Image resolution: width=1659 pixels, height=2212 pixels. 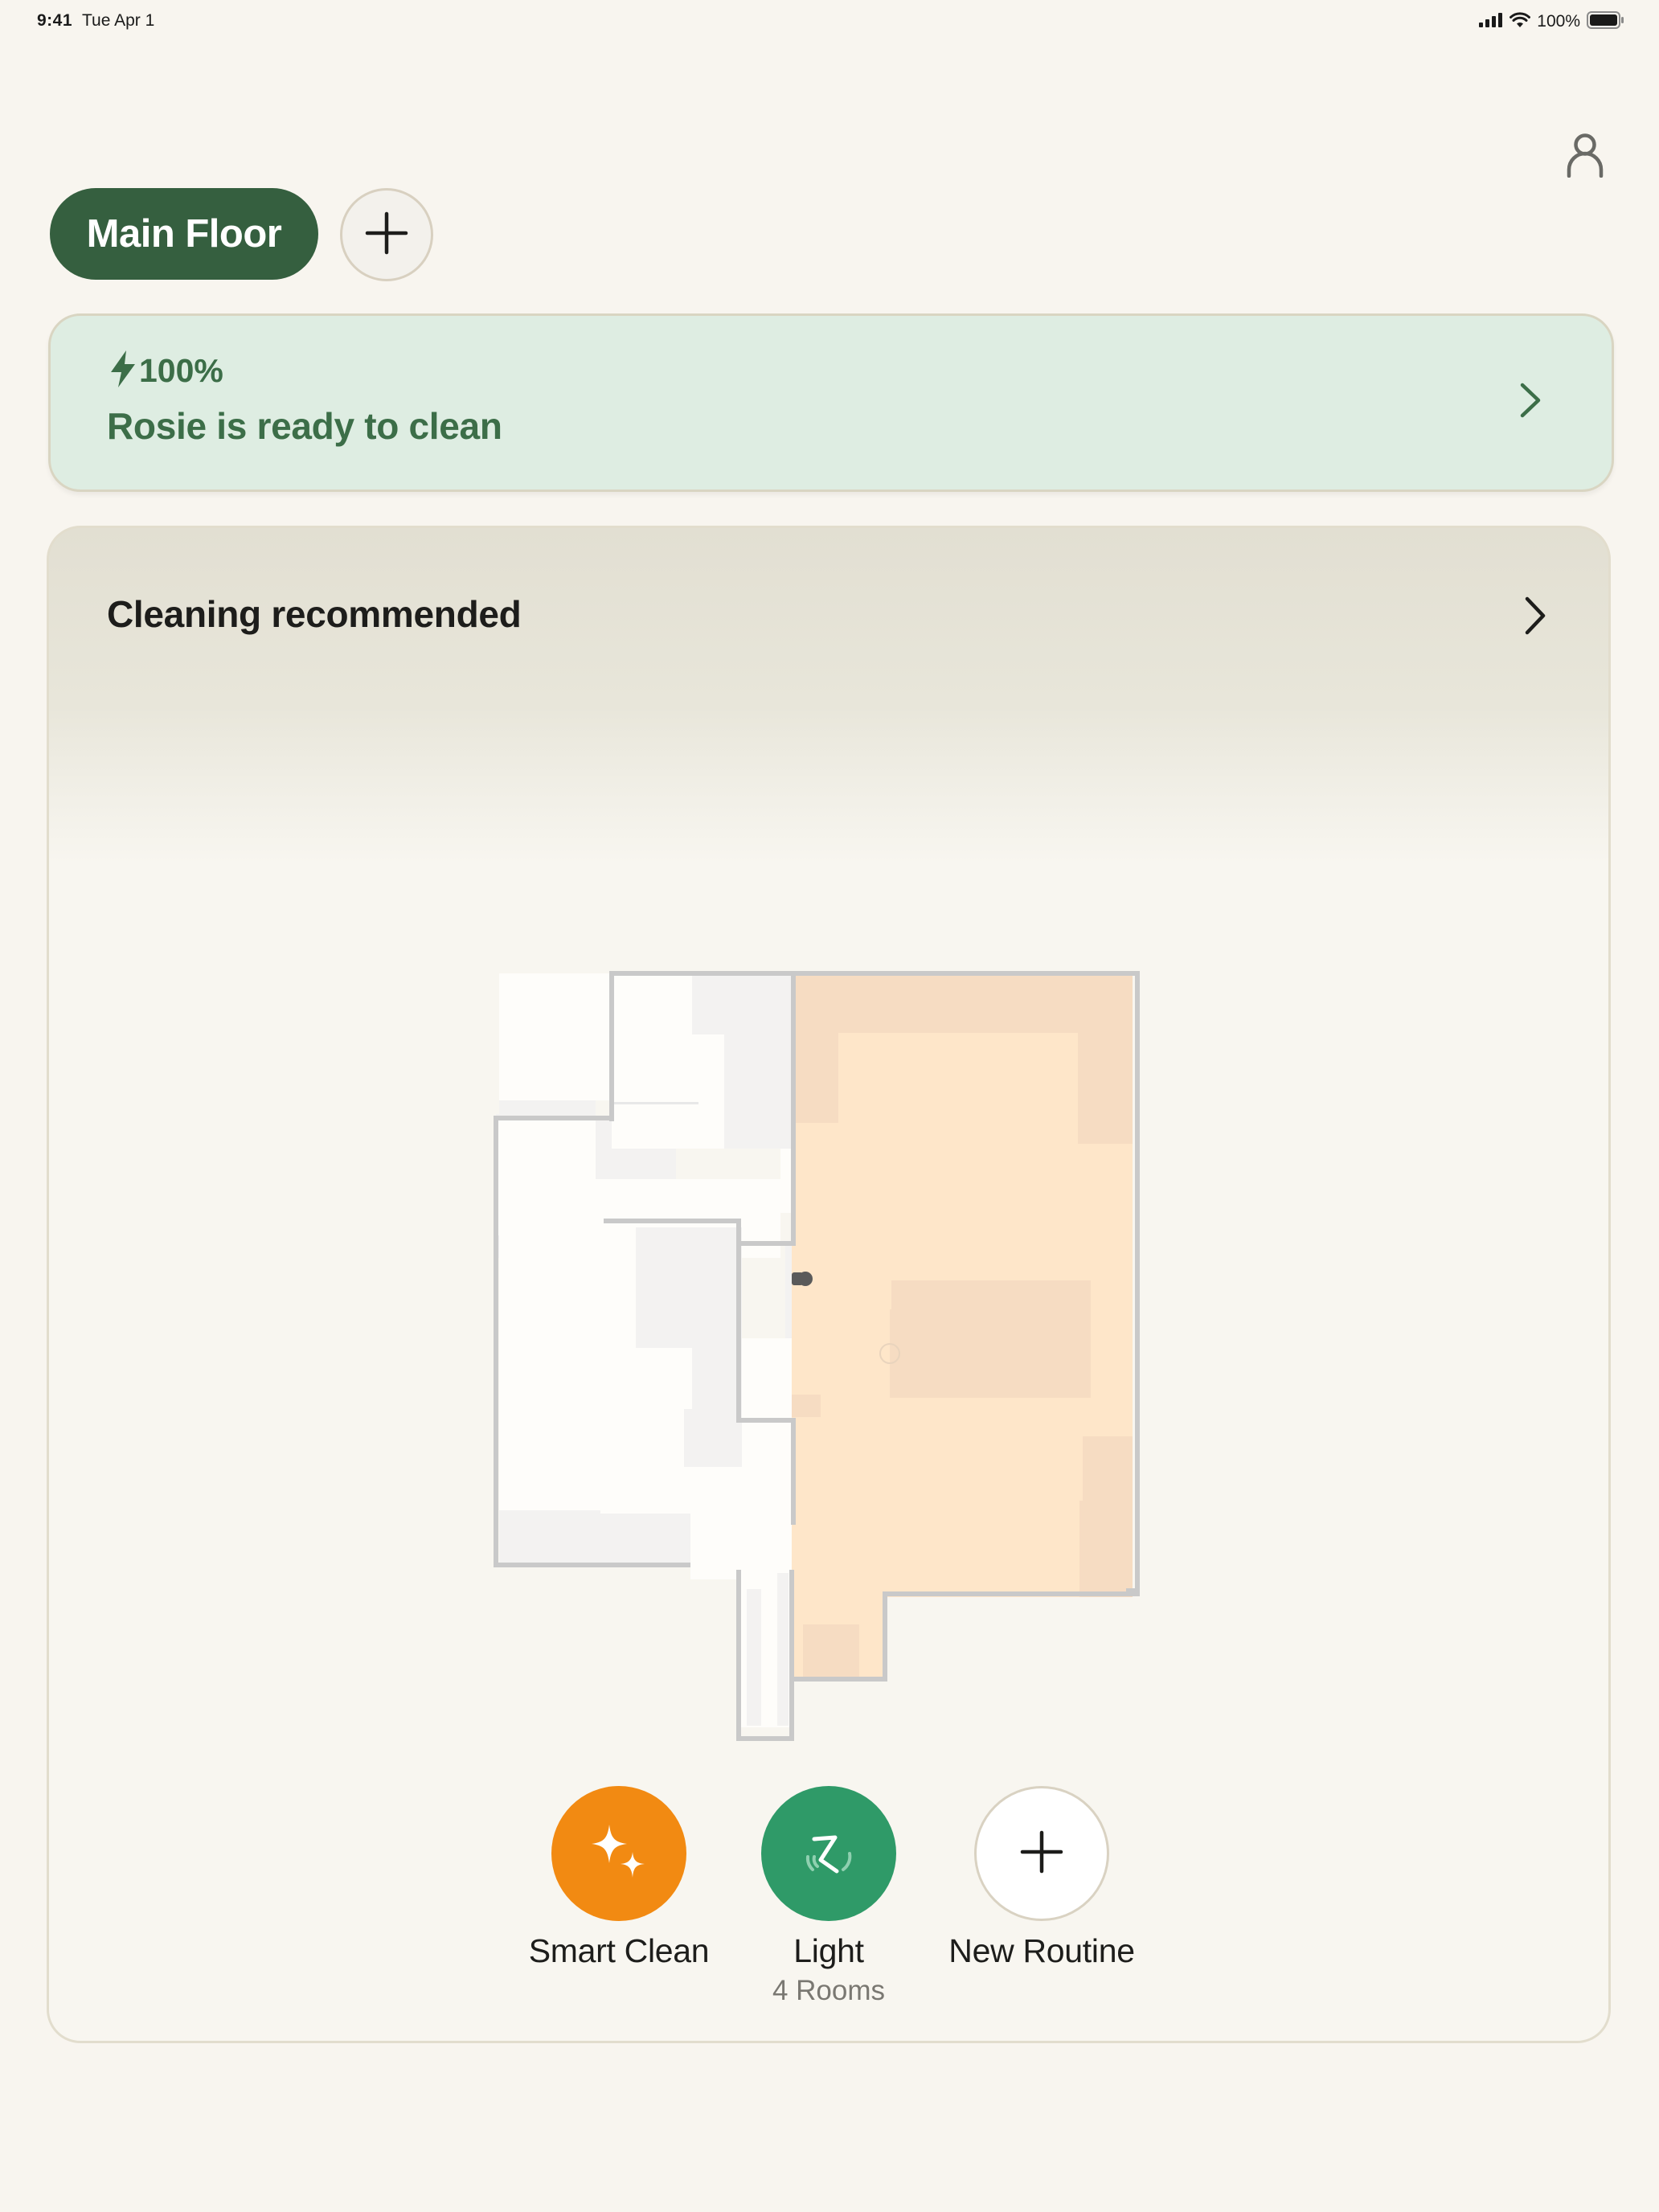 What do you see at coordinates (181, 370) in the screenshot?
I see `battery-level: 100%` at bounding box center [181, 370].